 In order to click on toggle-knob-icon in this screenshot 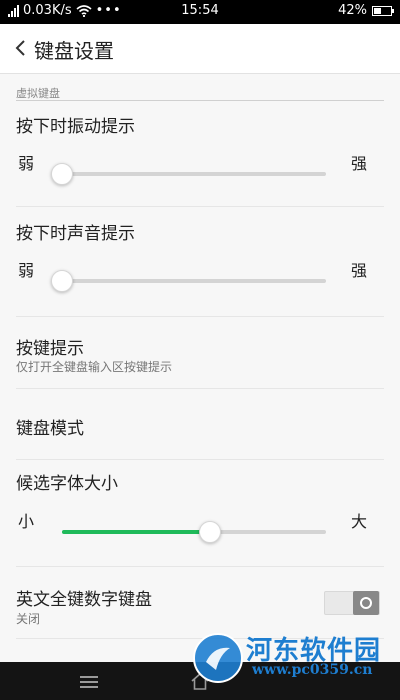, I will do `click(366, 603)`.